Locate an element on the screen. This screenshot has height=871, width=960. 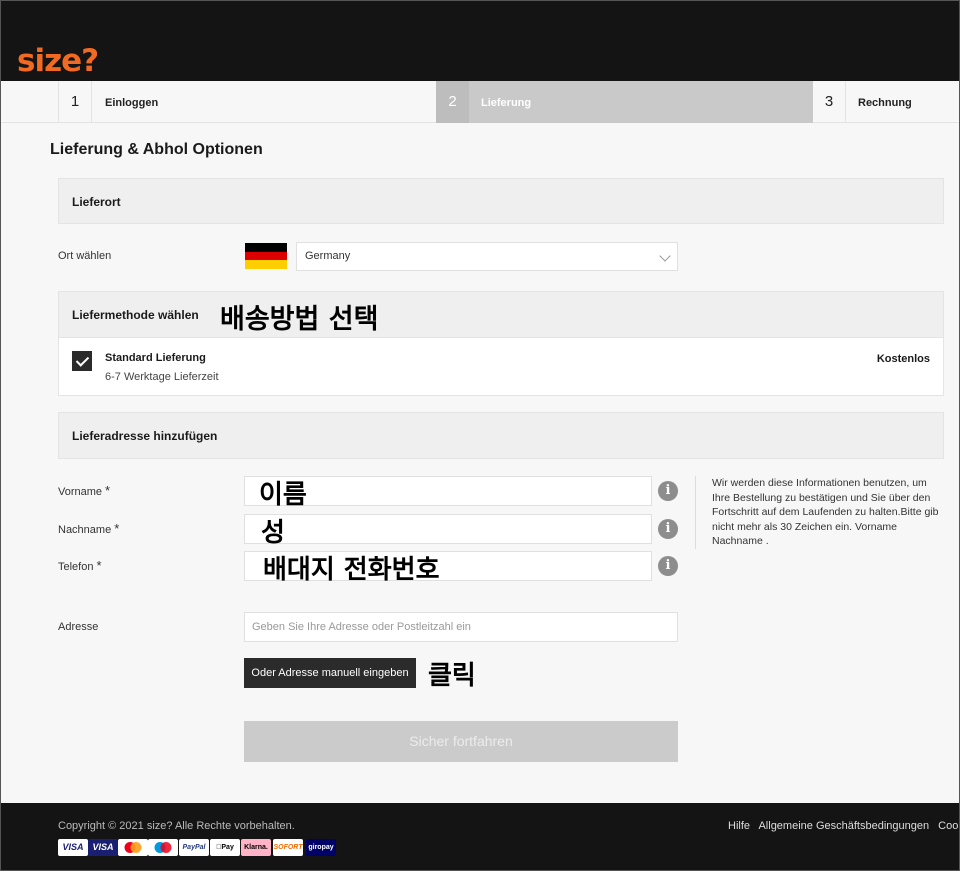
step-number: 1 is located at coordinates (75, 102).